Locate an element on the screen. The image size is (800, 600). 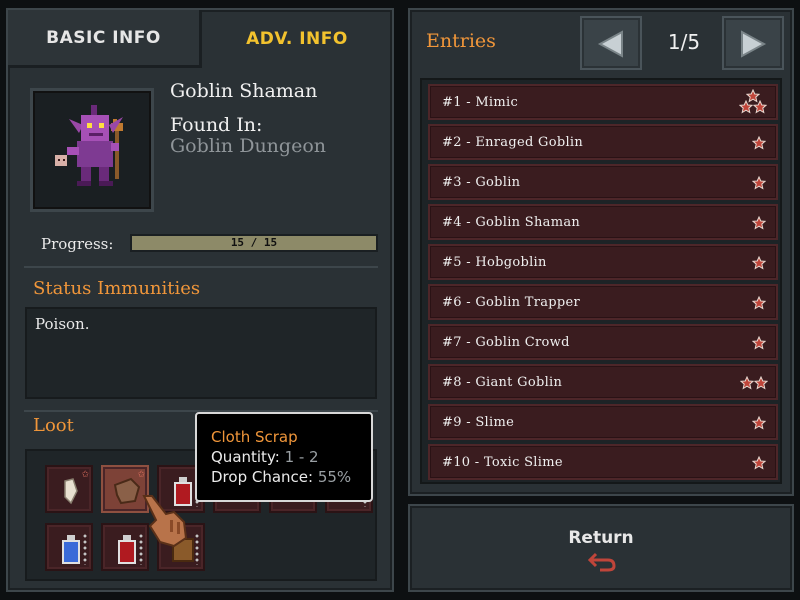
entry-label: #7 - Goblin Crowd is located at coordinates (506, 342).